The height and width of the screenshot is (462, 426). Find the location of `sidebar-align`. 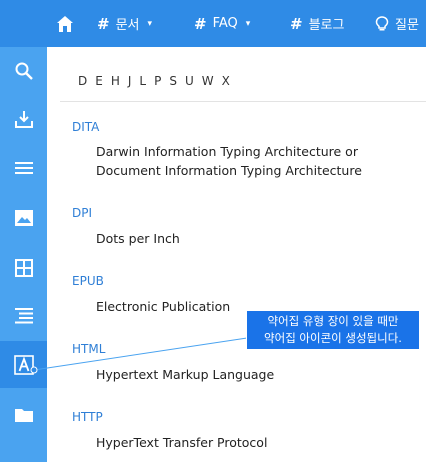

sidebar-align is located at coordinates (23, 315).